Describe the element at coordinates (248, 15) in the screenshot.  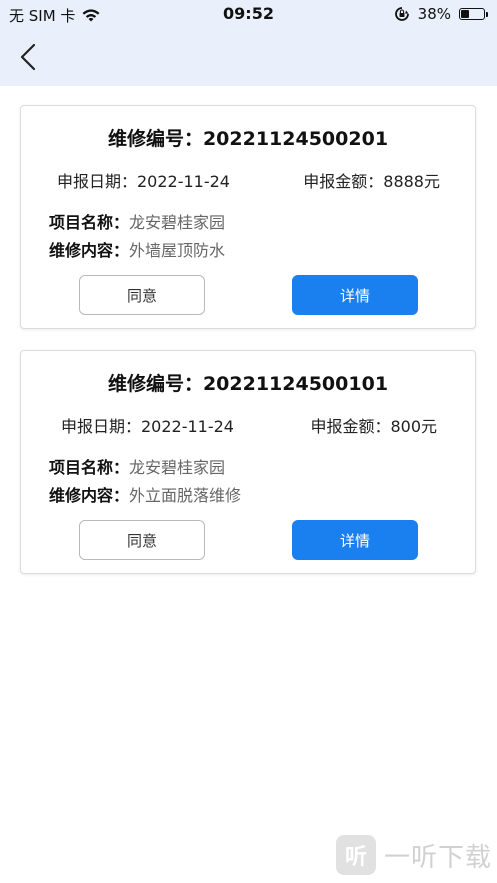
I see `status-bar: 无 SIM 卡 09:52 38%` at that location.